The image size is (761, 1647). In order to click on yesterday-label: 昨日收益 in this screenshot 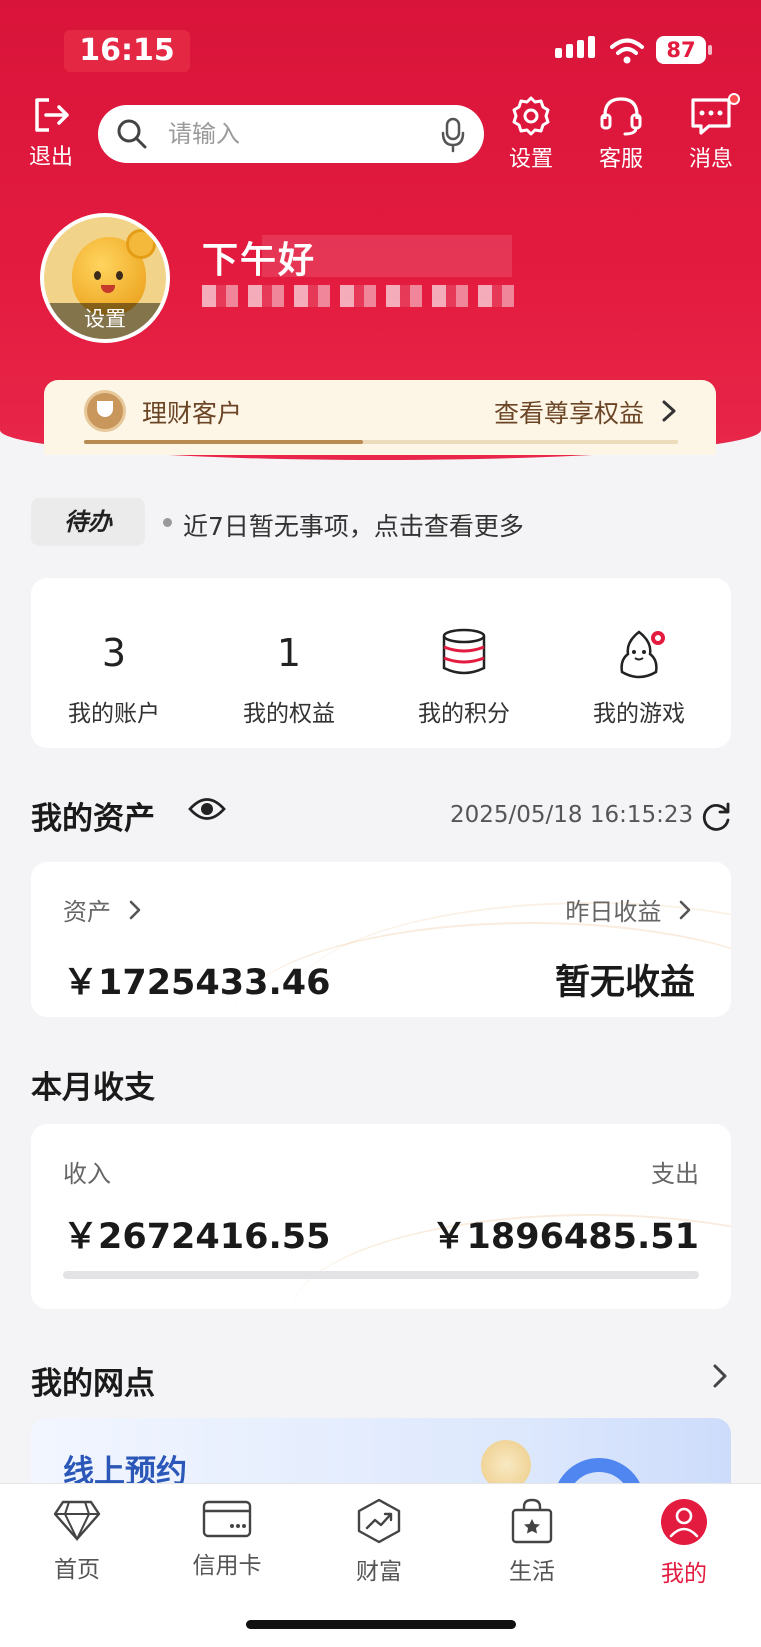, I will do `click(613, 912)`.